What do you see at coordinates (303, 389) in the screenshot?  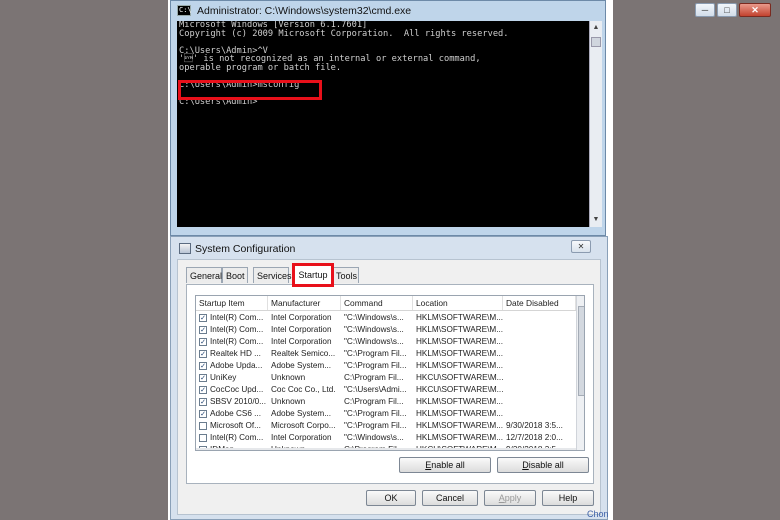 I see `manufacturer-cell-text: Coc Coc Co., Ltd.` at bounding box center [303, 389].